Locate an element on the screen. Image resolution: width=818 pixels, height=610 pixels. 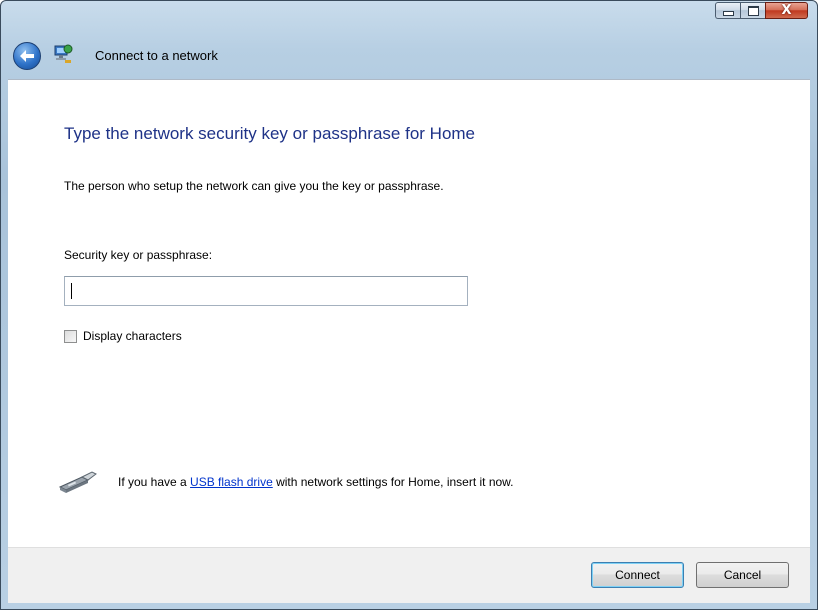
usb-hint-prefix: If you have a is located at coordinates (154, 482).